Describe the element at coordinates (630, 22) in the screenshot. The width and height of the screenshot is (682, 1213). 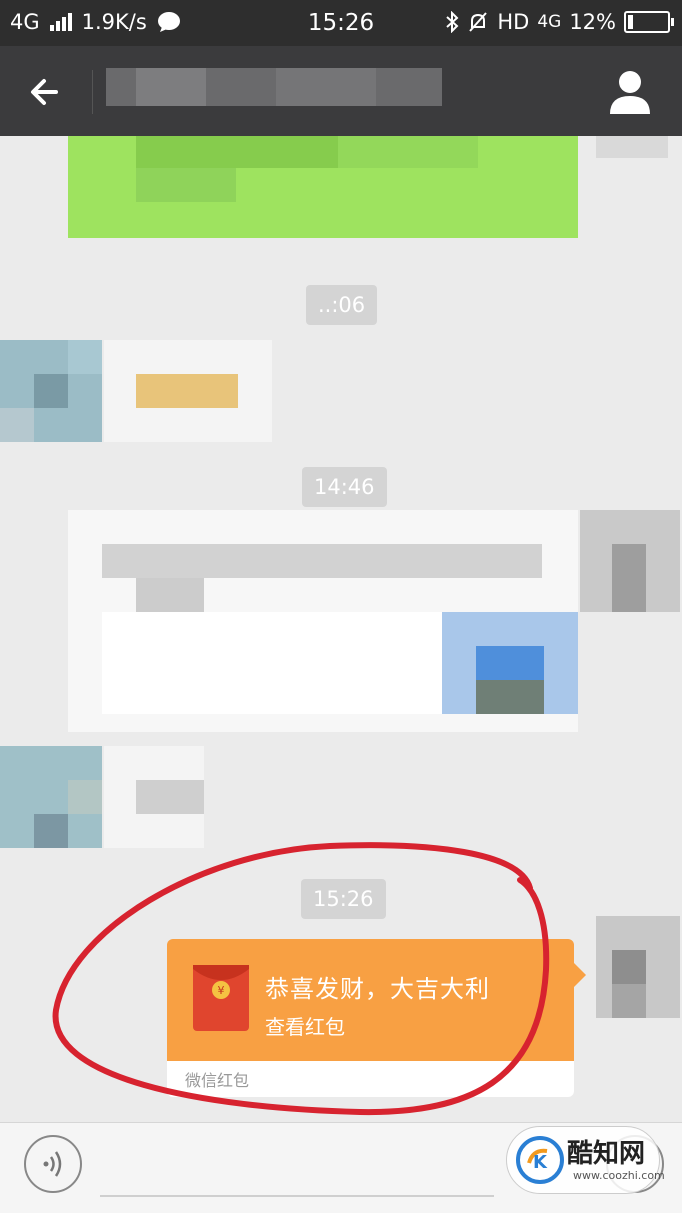
I see `battery-fill` at that location.